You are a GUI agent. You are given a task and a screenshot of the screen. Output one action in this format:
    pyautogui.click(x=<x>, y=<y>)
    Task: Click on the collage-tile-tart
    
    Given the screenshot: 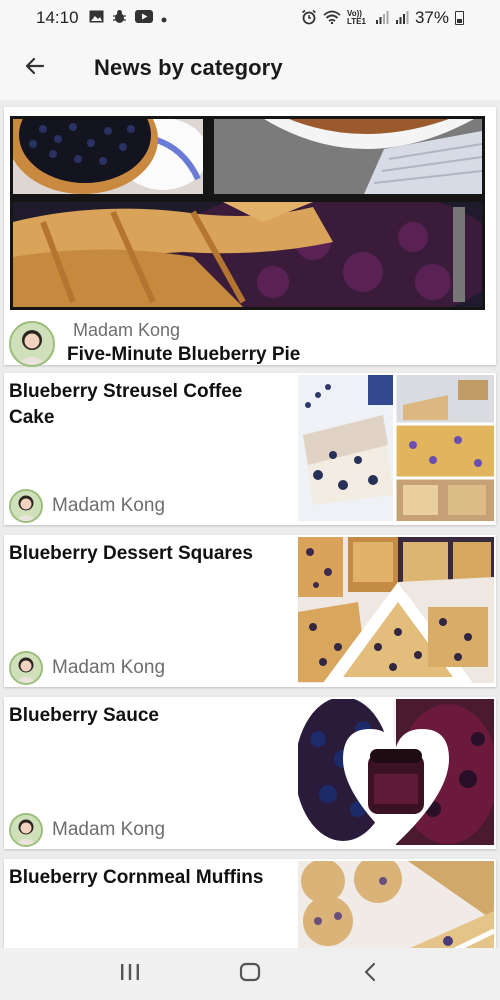 What is the action you would take?
    pyautogui.click(x=108, y=156)
    